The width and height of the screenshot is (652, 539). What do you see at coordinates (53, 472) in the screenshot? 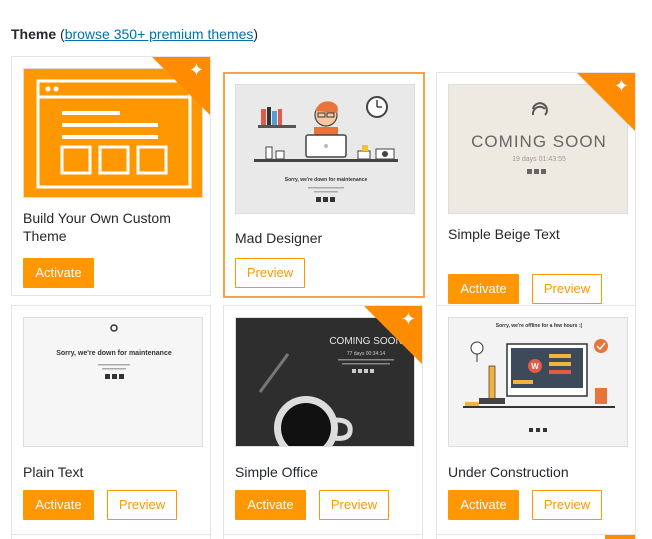
I see `theme-name: Plain Text` at bounding box center [53, 472].